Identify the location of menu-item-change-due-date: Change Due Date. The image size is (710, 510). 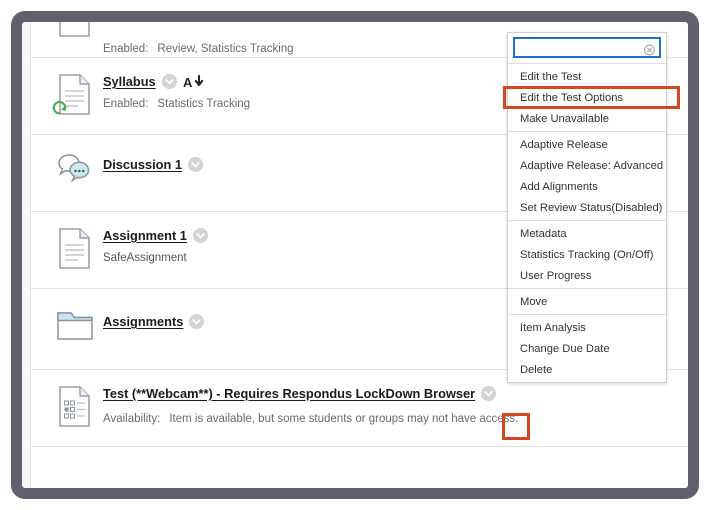
(587, 348).